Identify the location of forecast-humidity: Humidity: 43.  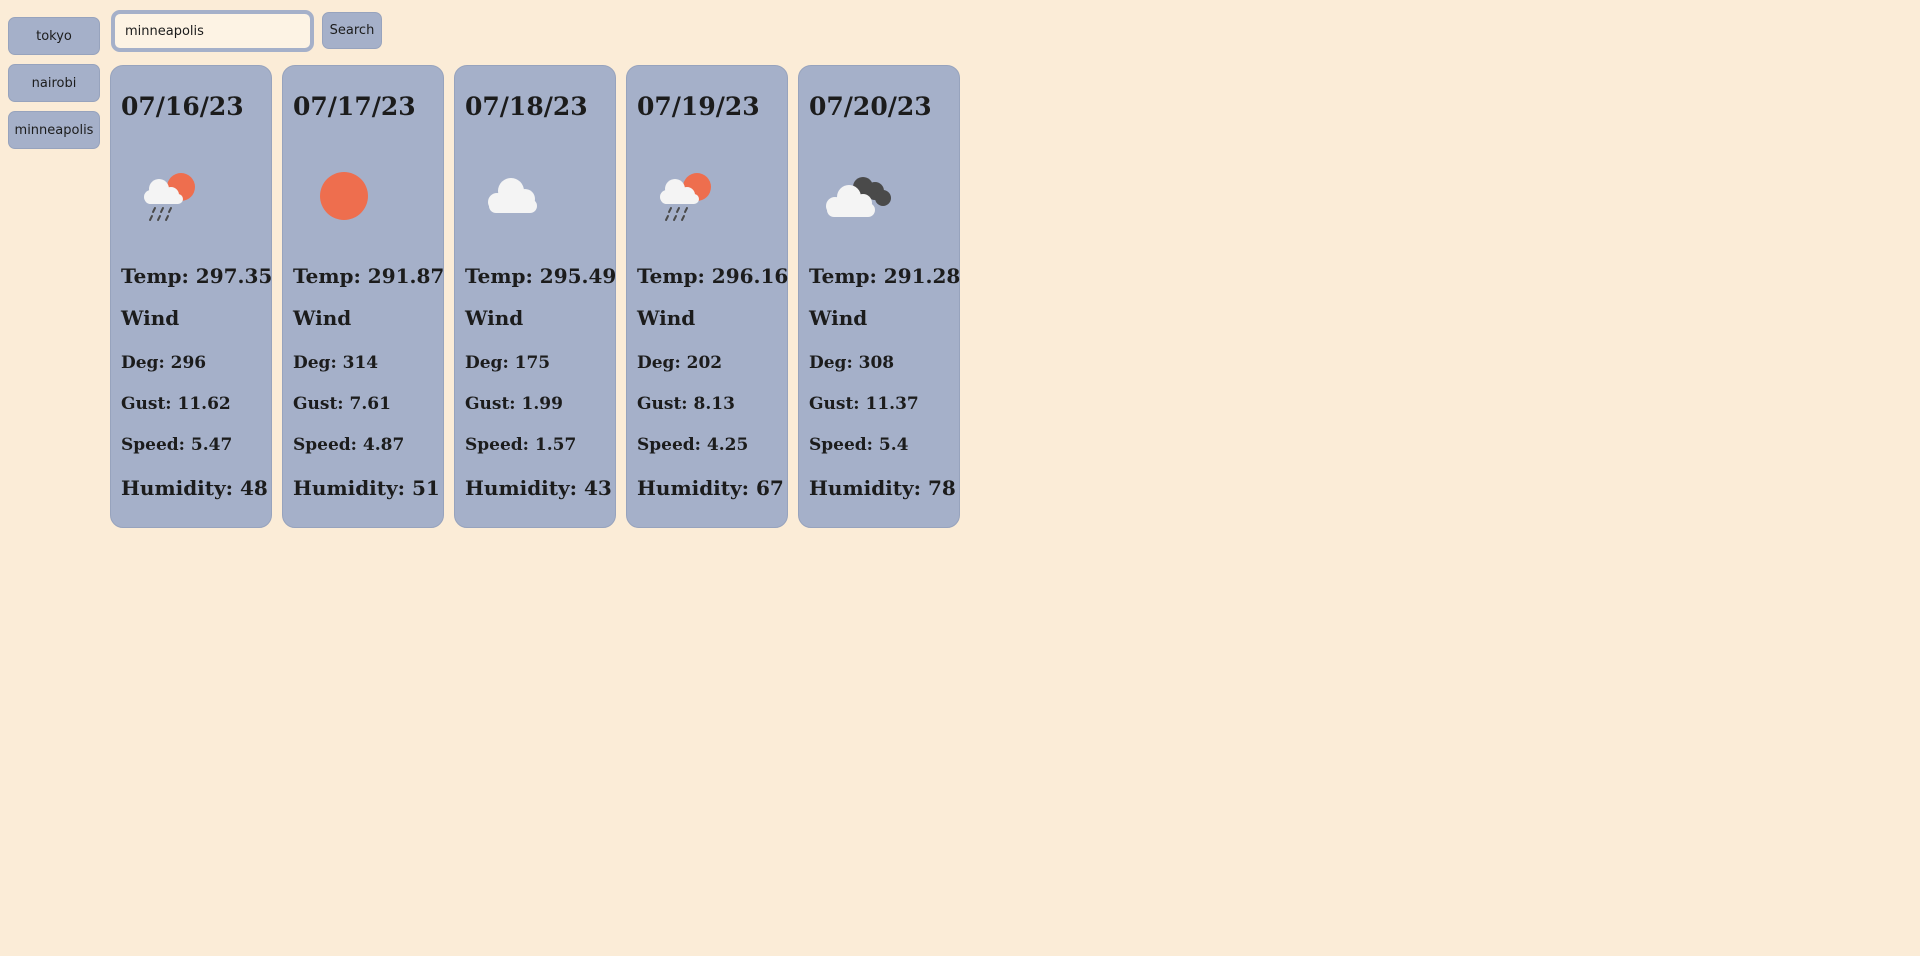
(538, 488).